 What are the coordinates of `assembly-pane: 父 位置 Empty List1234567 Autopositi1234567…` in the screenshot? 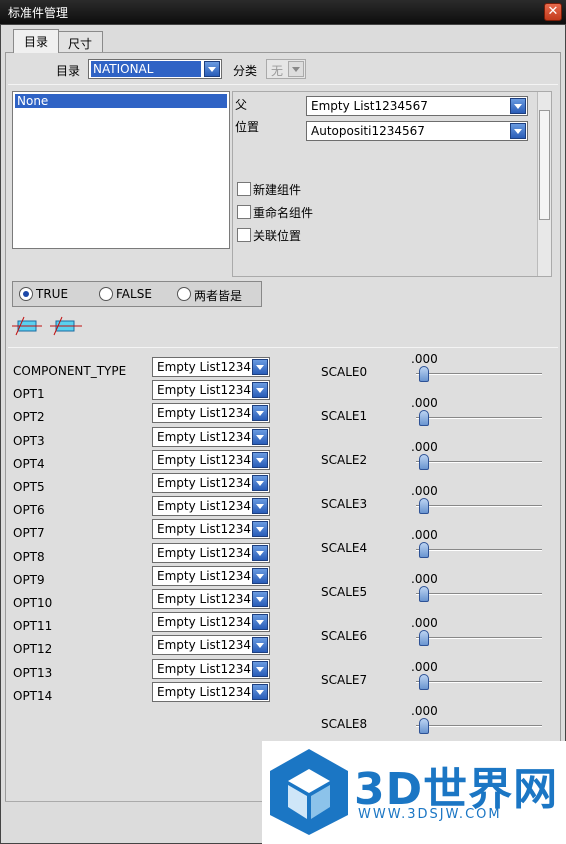 It's located at (392, 184).